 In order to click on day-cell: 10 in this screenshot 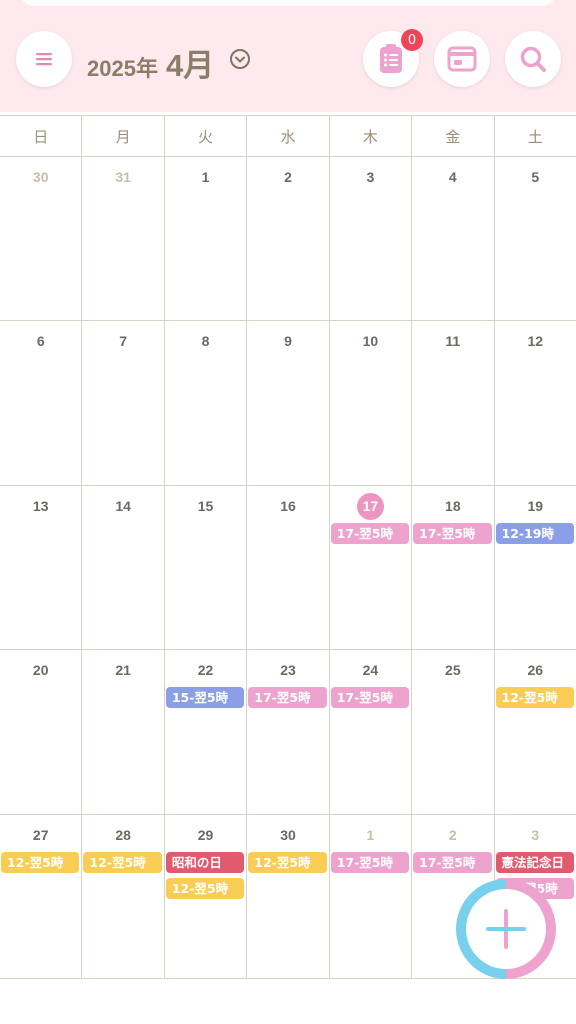, I will do `click(371, 403)`.